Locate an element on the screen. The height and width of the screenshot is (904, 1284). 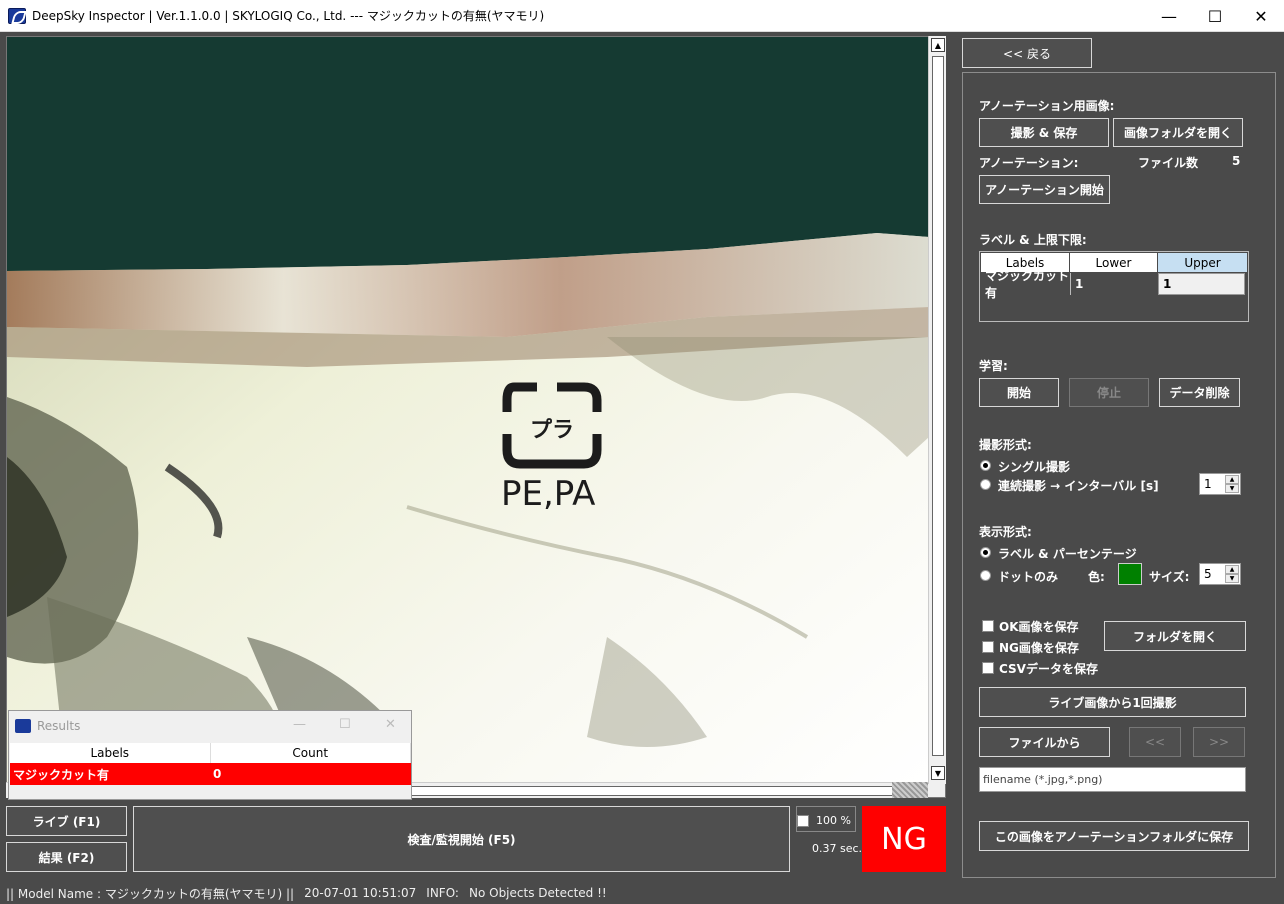
info-label: INFO: is located at coordinates (442, 893).